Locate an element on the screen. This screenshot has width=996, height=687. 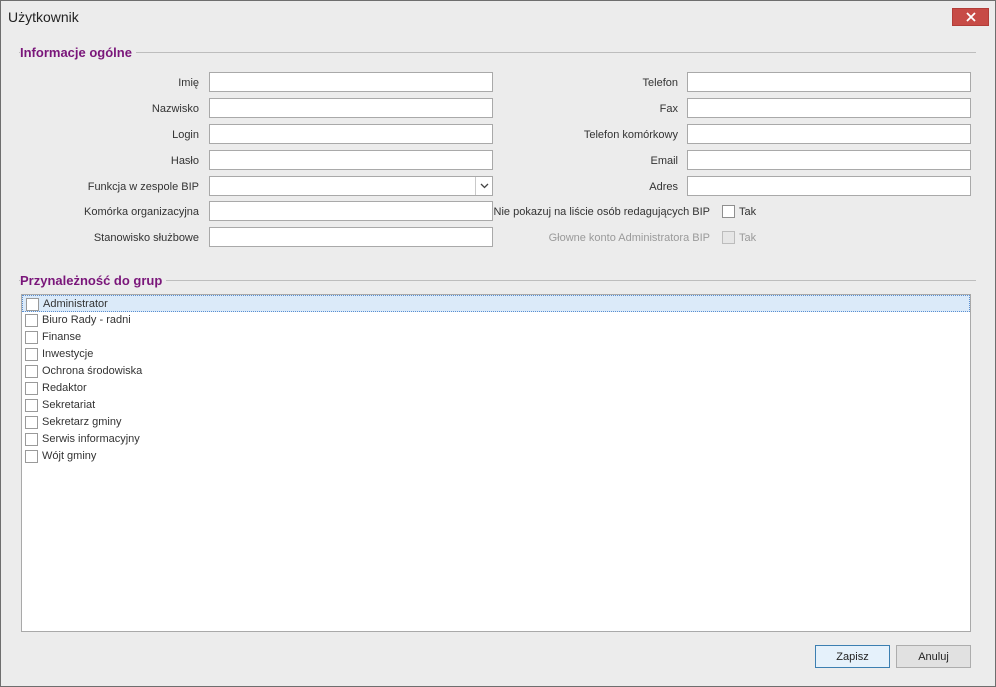
group-label: Inwestycje is located at coordinates (68, 354).